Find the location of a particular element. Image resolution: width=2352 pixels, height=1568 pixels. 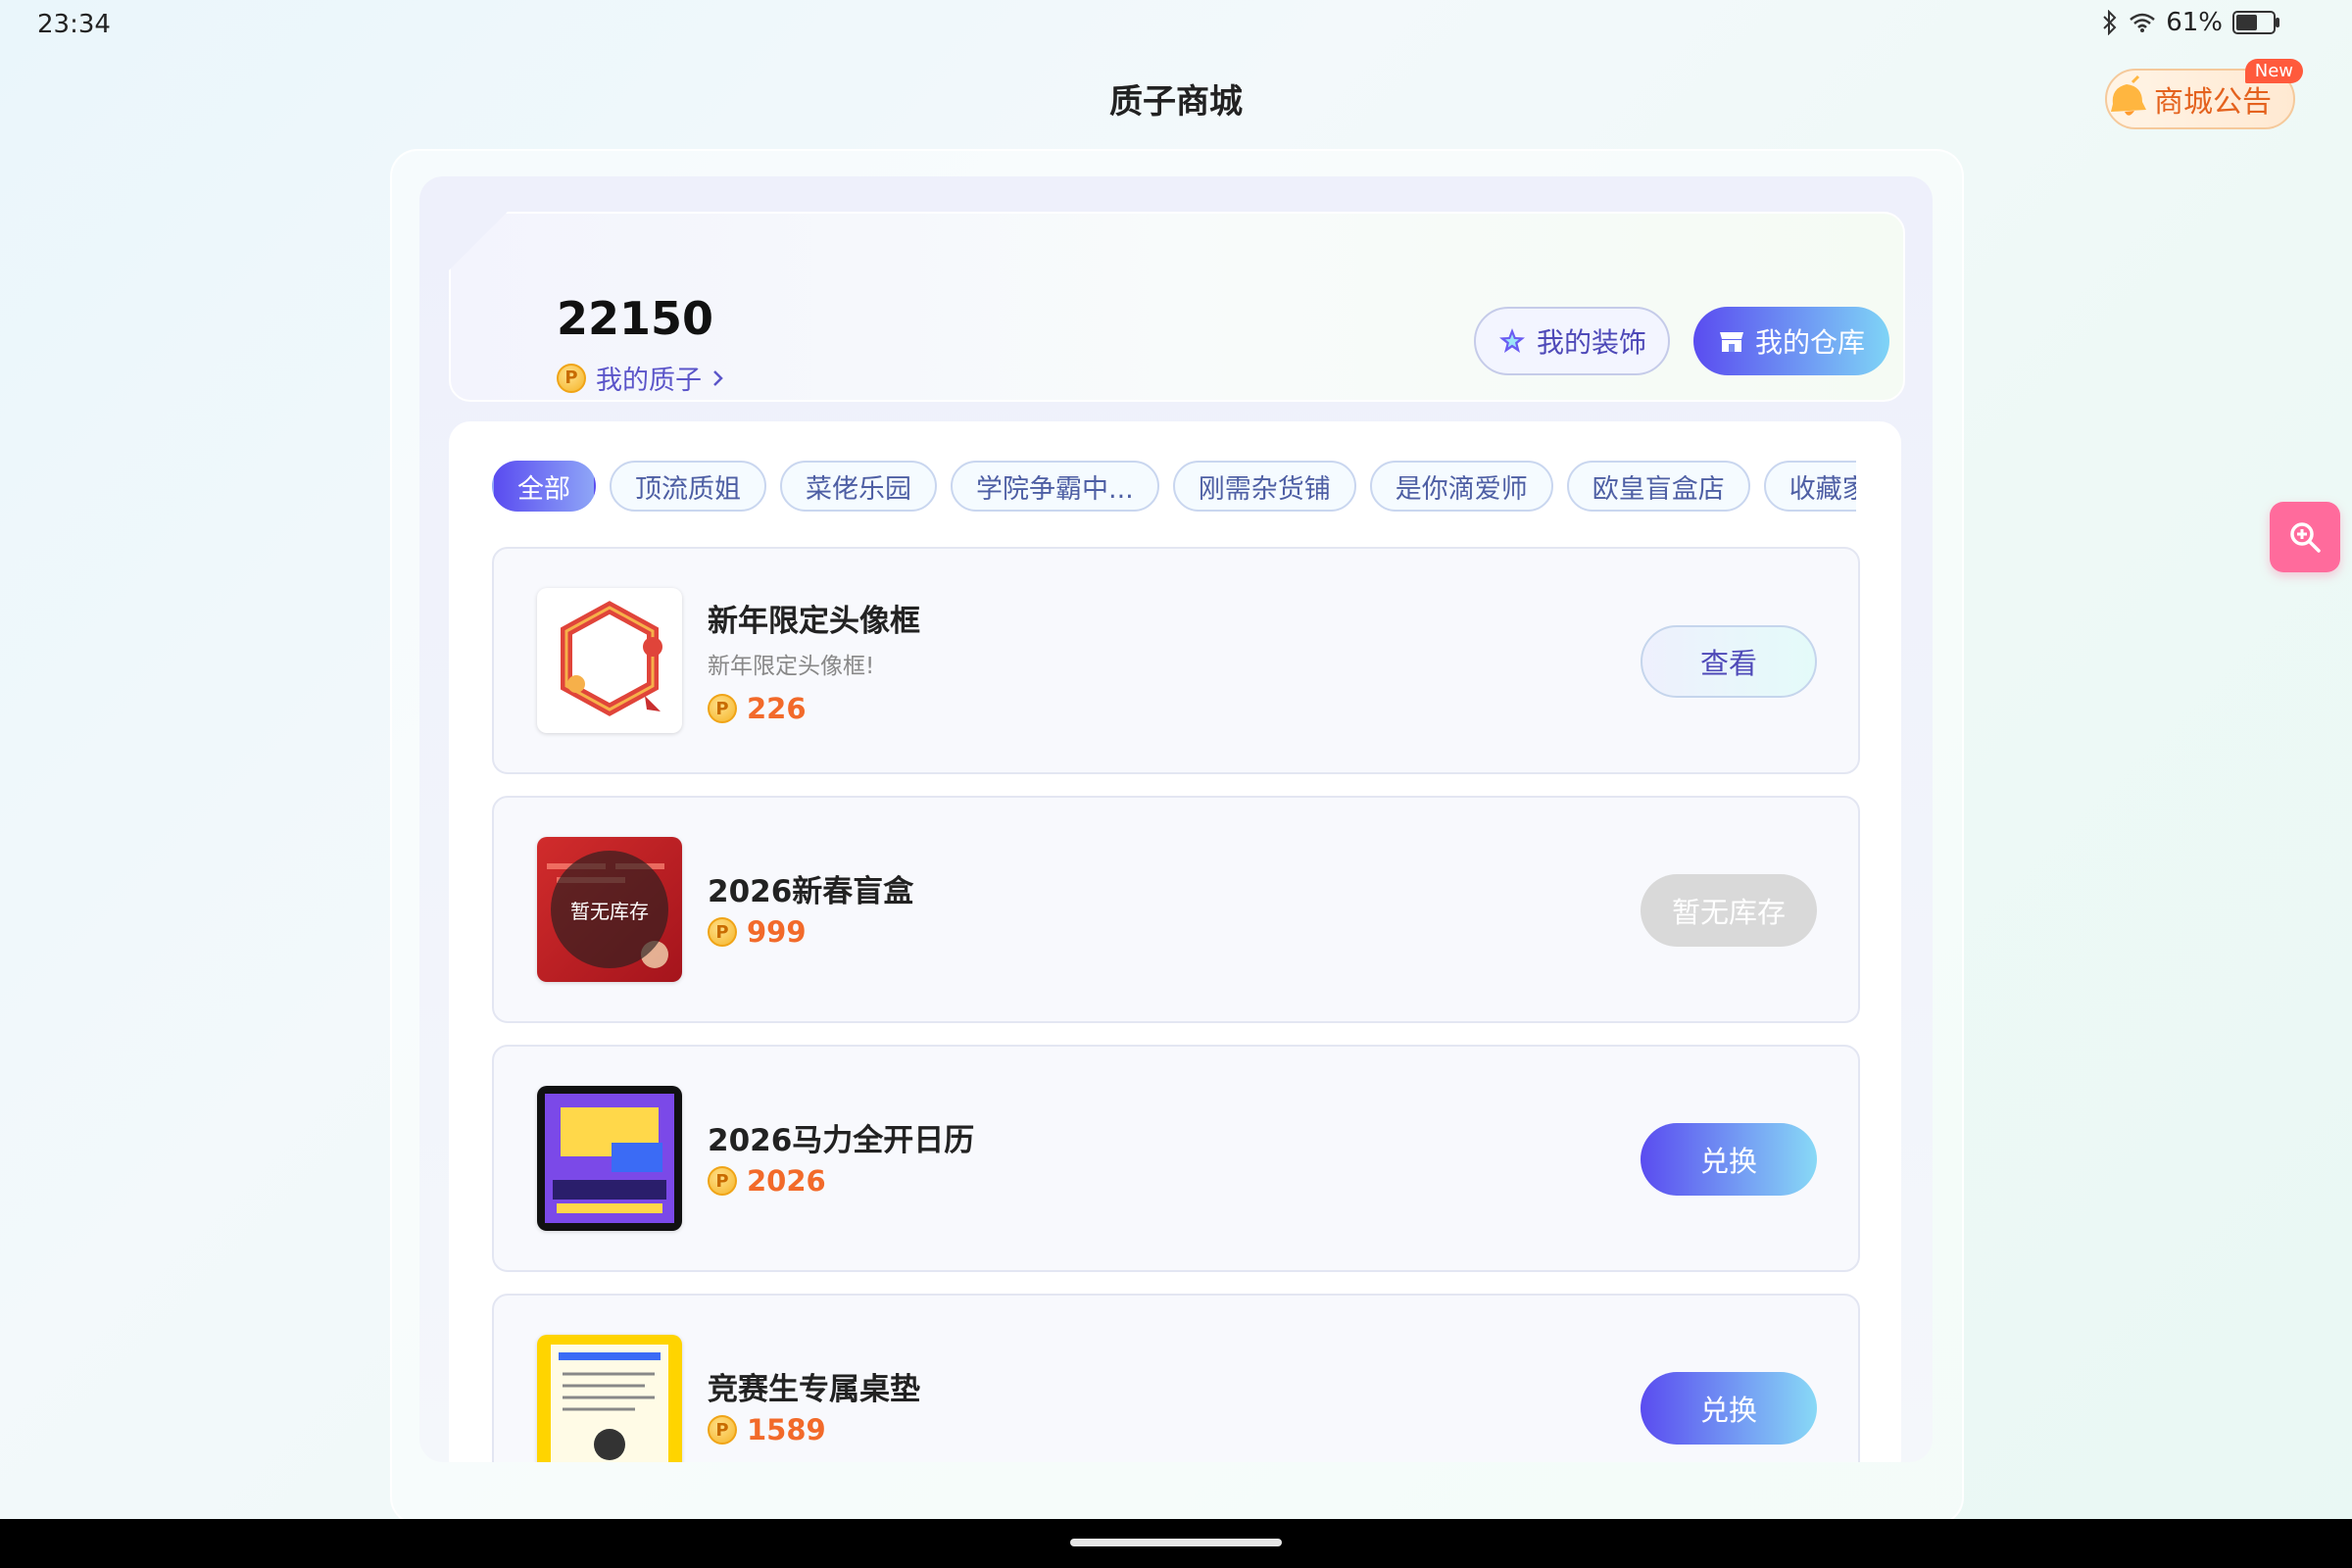

tab-collector: 收藏家基 is located at coordinates (1809, 486).